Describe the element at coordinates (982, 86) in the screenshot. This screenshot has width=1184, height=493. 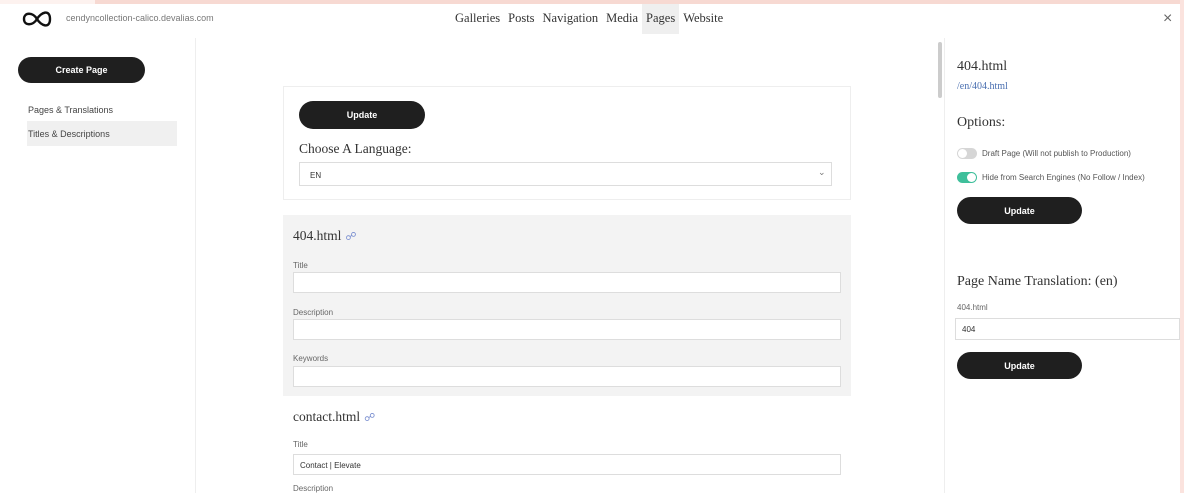
I see `page-path-link: /en/404.html` at that location.